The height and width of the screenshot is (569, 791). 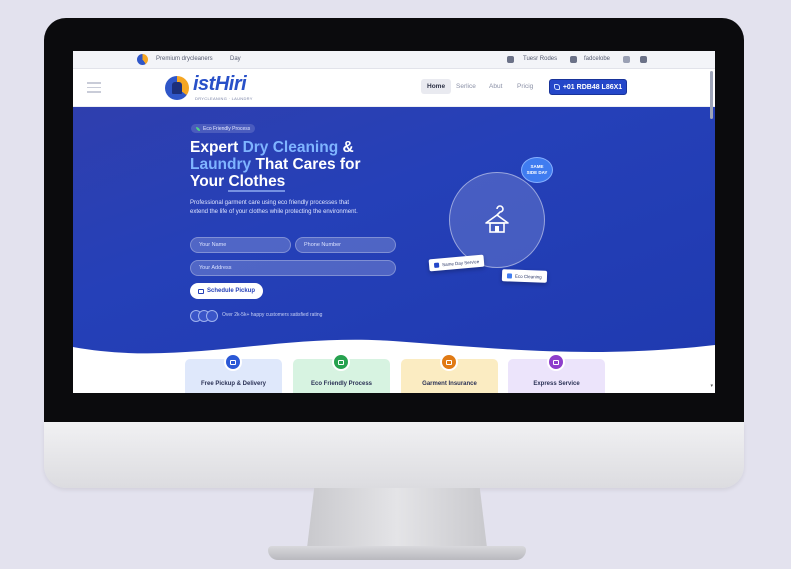 I want to click on page-scrollbar, so click(x=711, y=95).